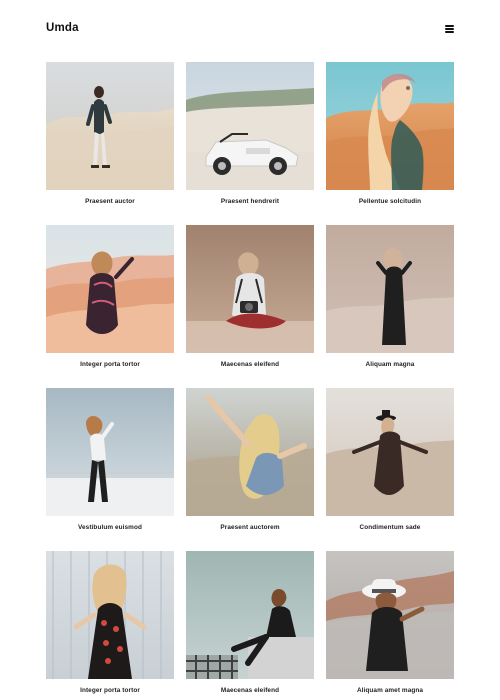  I want to click on photo-caption: Condimentum sade, so click(390, 527).